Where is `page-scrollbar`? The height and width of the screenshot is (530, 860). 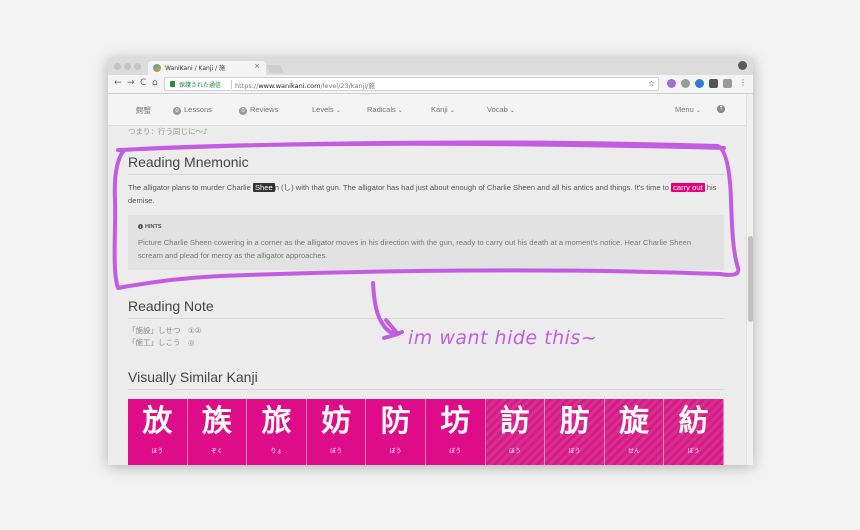 page-scrollbar is located at coordinates (749, 279).